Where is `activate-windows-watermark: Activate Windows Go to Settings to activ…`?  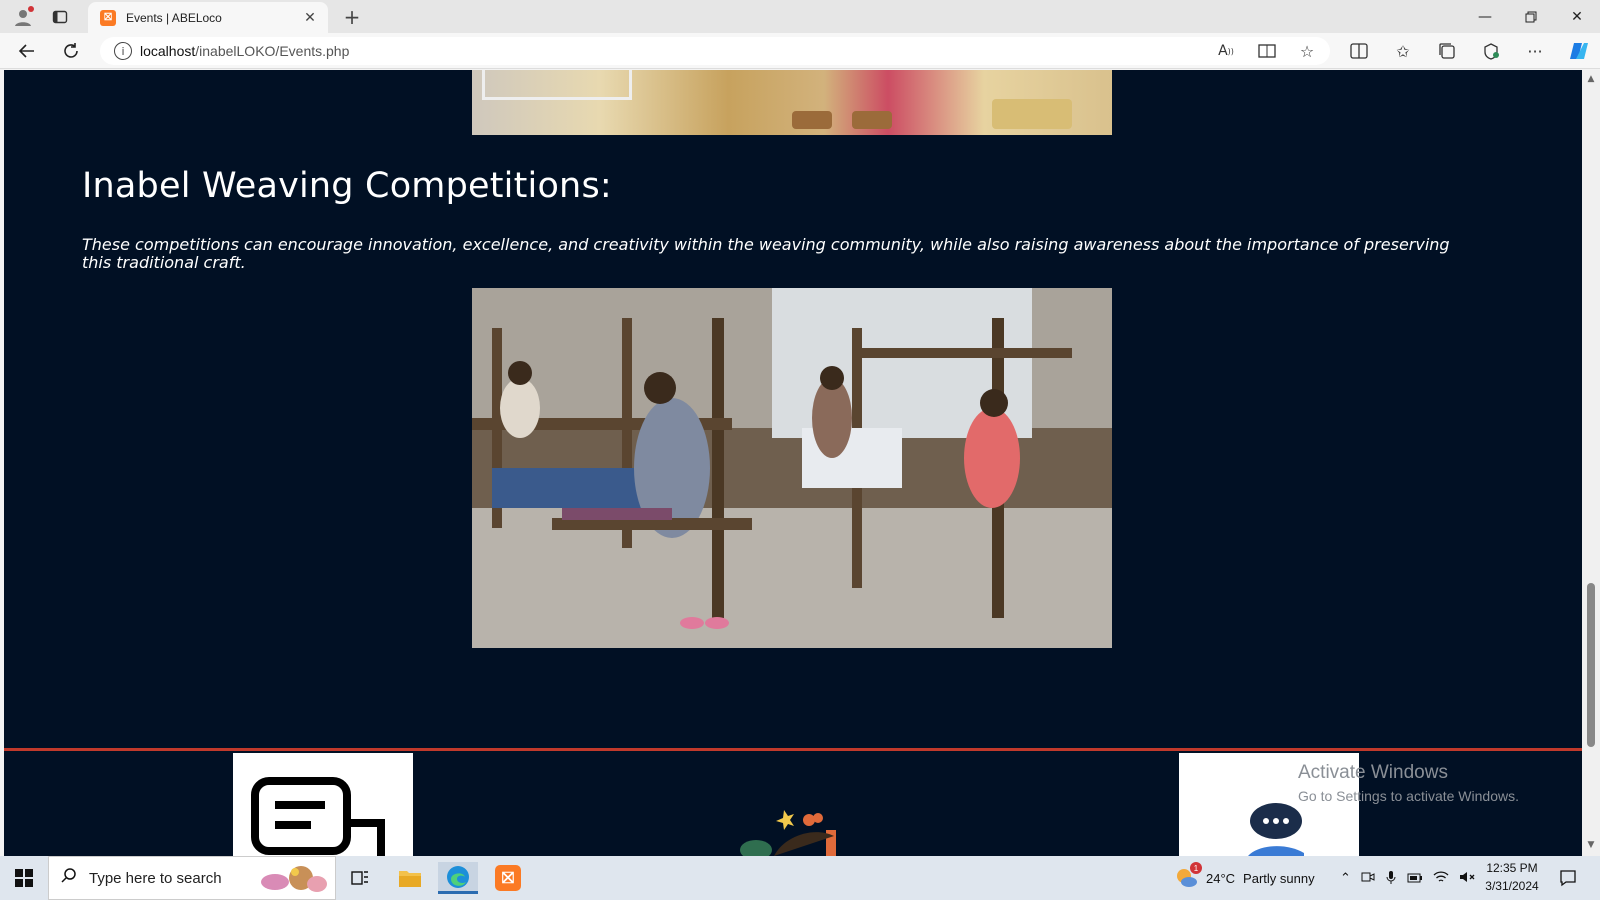 activate-windows-watermark: Activate Windows Go to Settings to activ… is located at coordinates (1408, 783).